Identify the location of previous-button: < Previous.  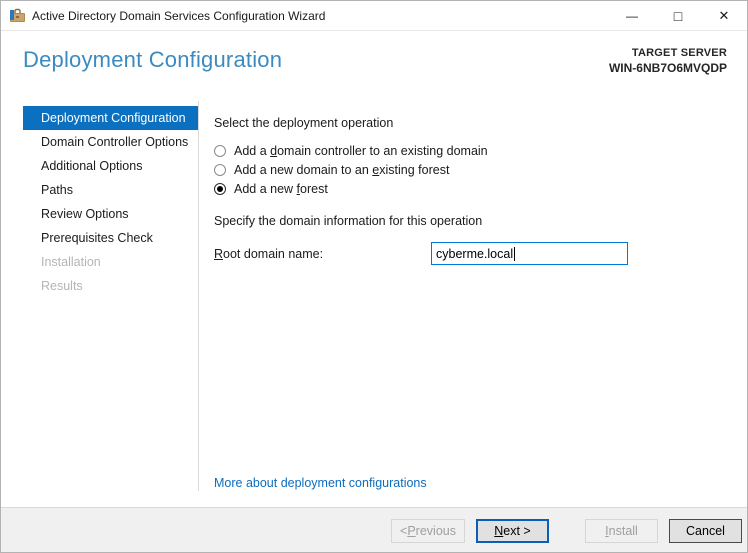
(428, 531).